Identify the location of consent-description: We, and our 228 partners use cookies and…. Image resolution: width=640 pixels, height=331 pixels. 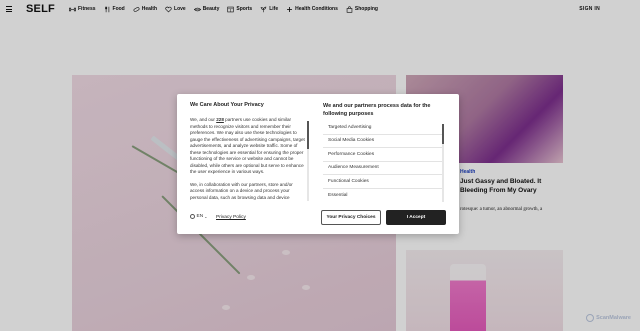
(248, 158).